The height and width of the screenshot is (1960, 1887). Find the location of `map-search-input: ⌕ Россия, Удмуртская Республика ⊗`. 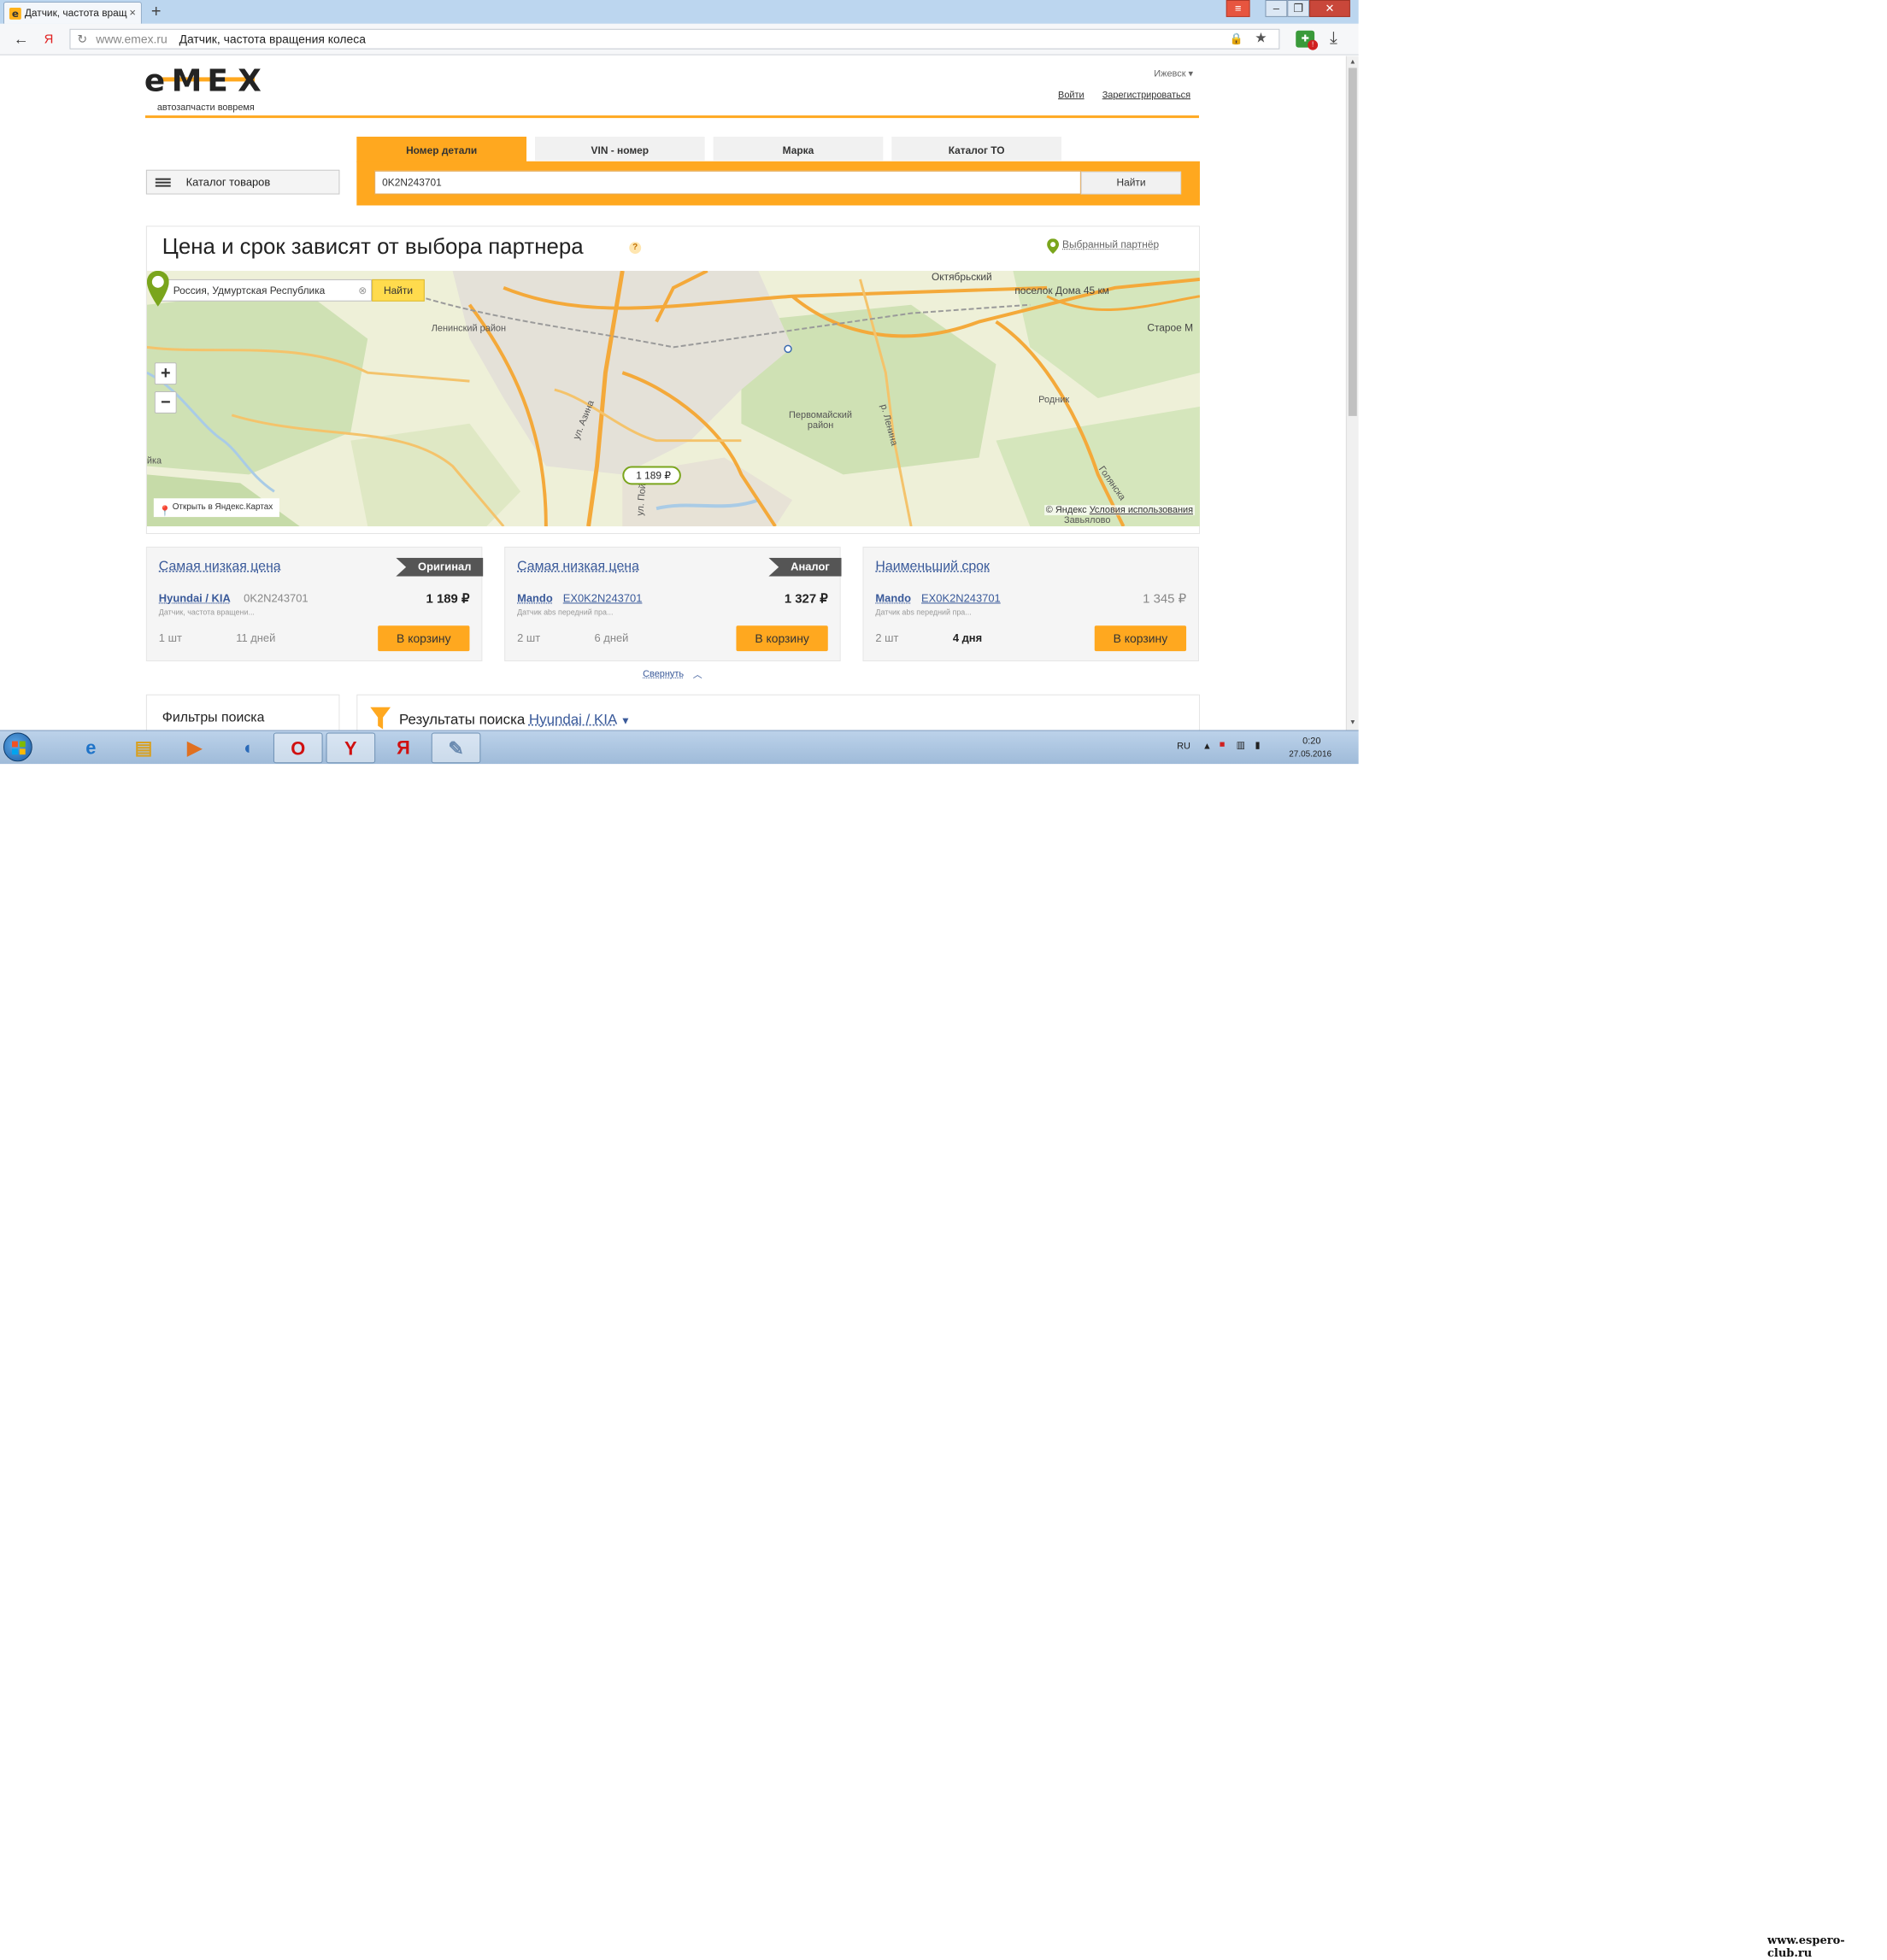

map-search-input: ⌕ Россия, Удмуртская Республика ⊗ is located at coordinates (264, 290).